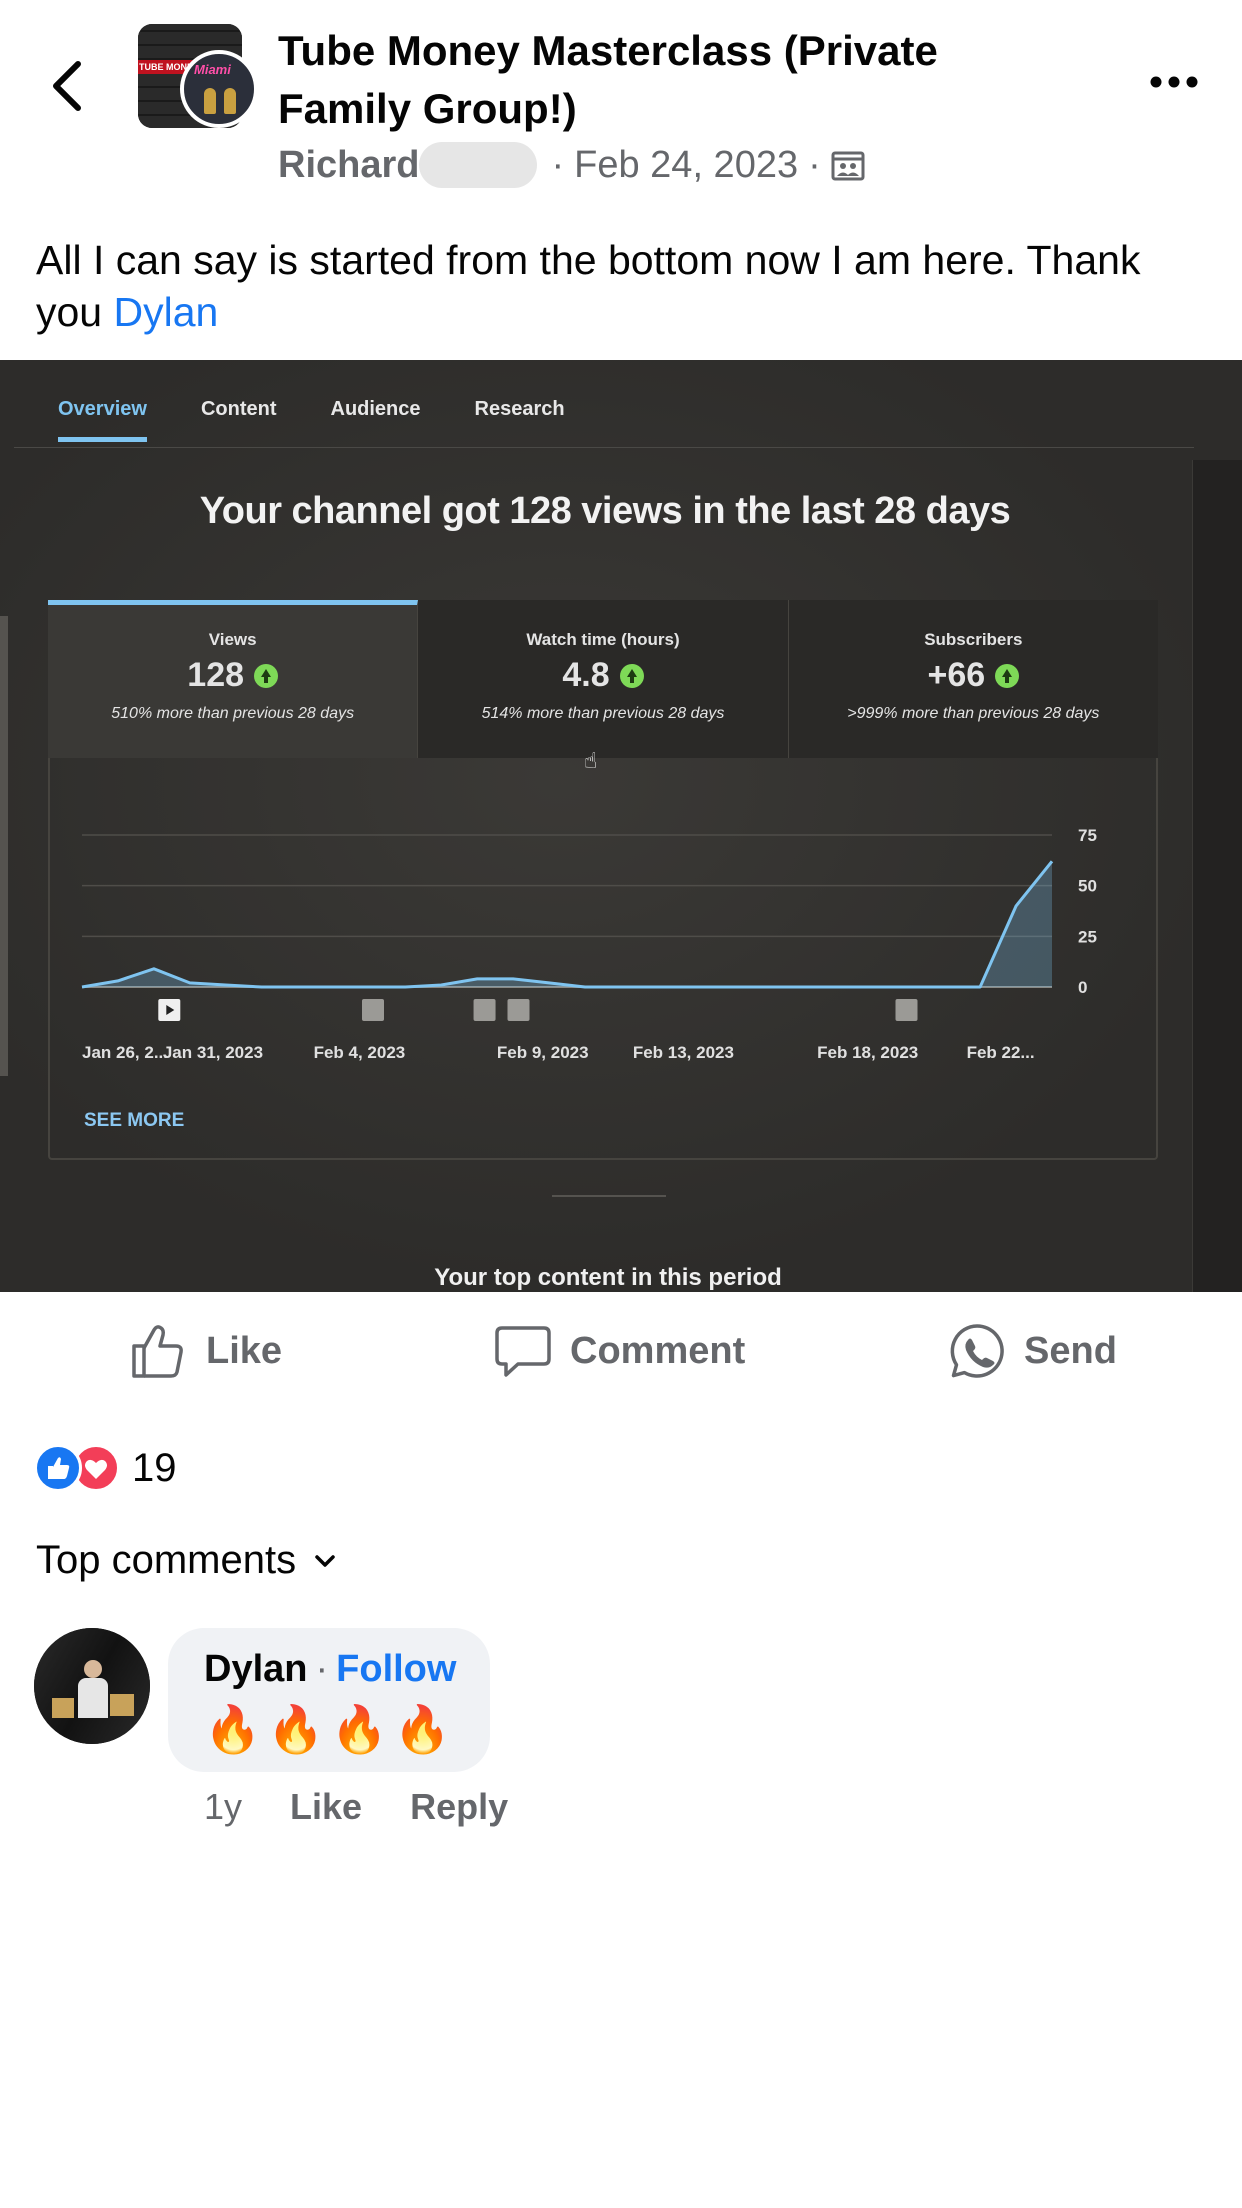 Image resolution: width=1242 pixels, height=2208 pixels. What do you see at coordinates (977, 1351) in the screenshot?
I see `whatsapp-icon` at bounding box center [977, 1351].